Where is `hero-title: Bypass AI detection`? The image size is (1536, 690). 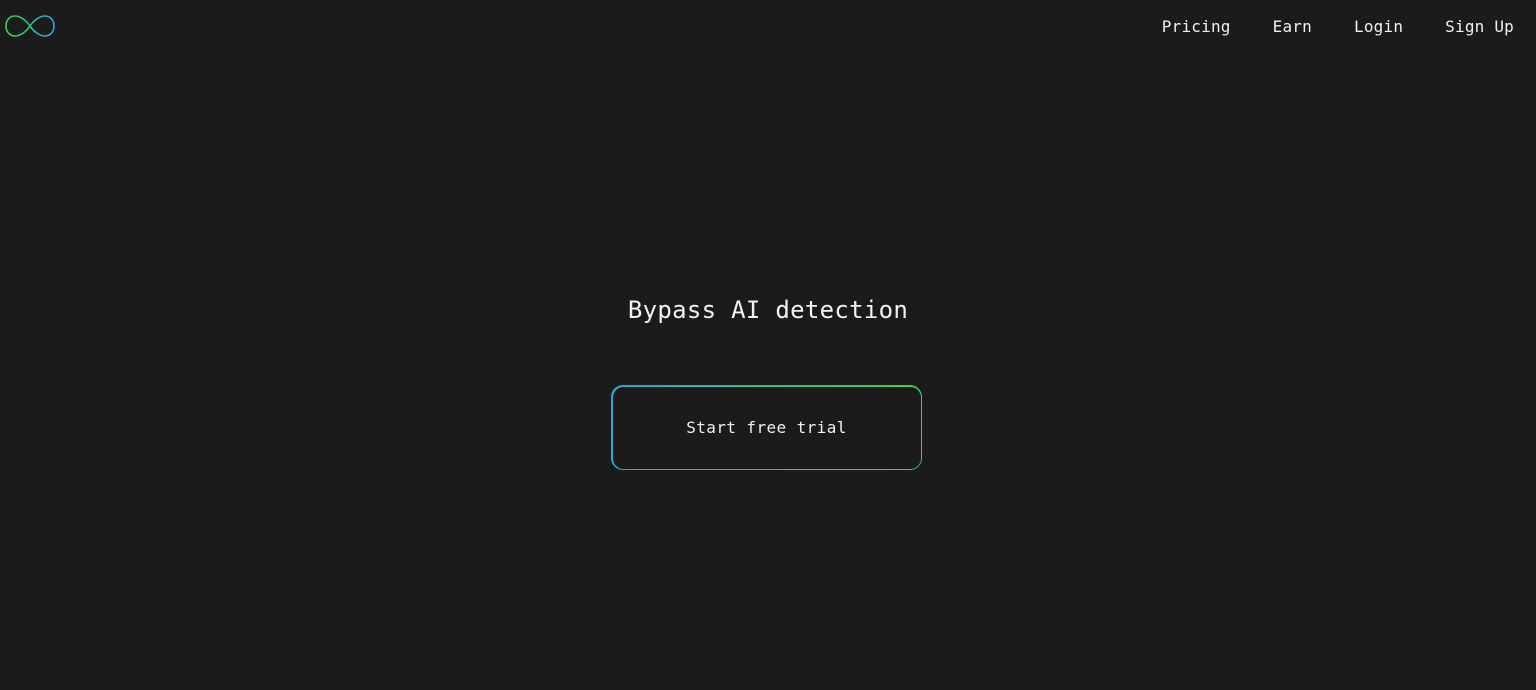
hero-title: Bypass AI detection is located at coordinates (768, 310).